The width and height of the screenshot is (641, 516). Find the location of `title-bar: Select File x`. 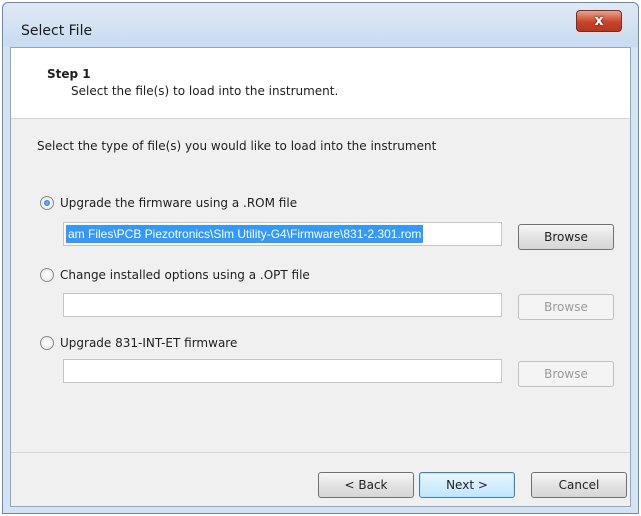

title-bar: Select File x is located at coordinates (320, 25).